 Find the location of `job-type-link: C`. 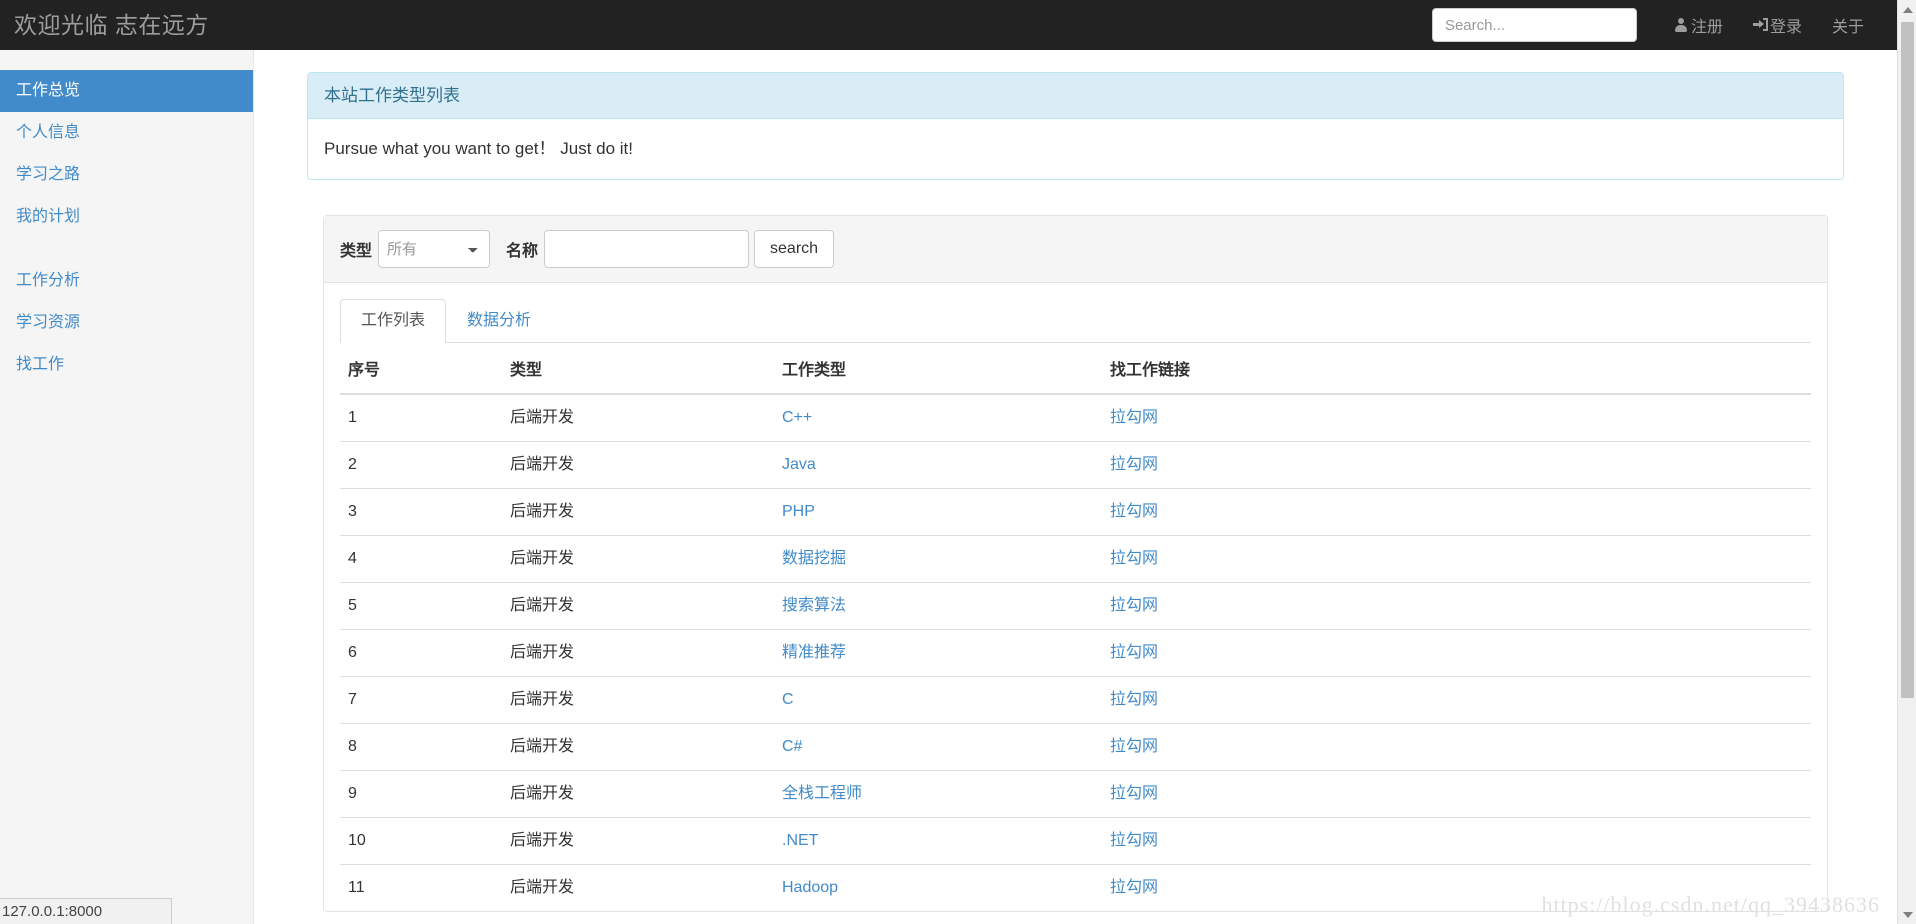

job-type-link: C is located at coordinates (788, 699).